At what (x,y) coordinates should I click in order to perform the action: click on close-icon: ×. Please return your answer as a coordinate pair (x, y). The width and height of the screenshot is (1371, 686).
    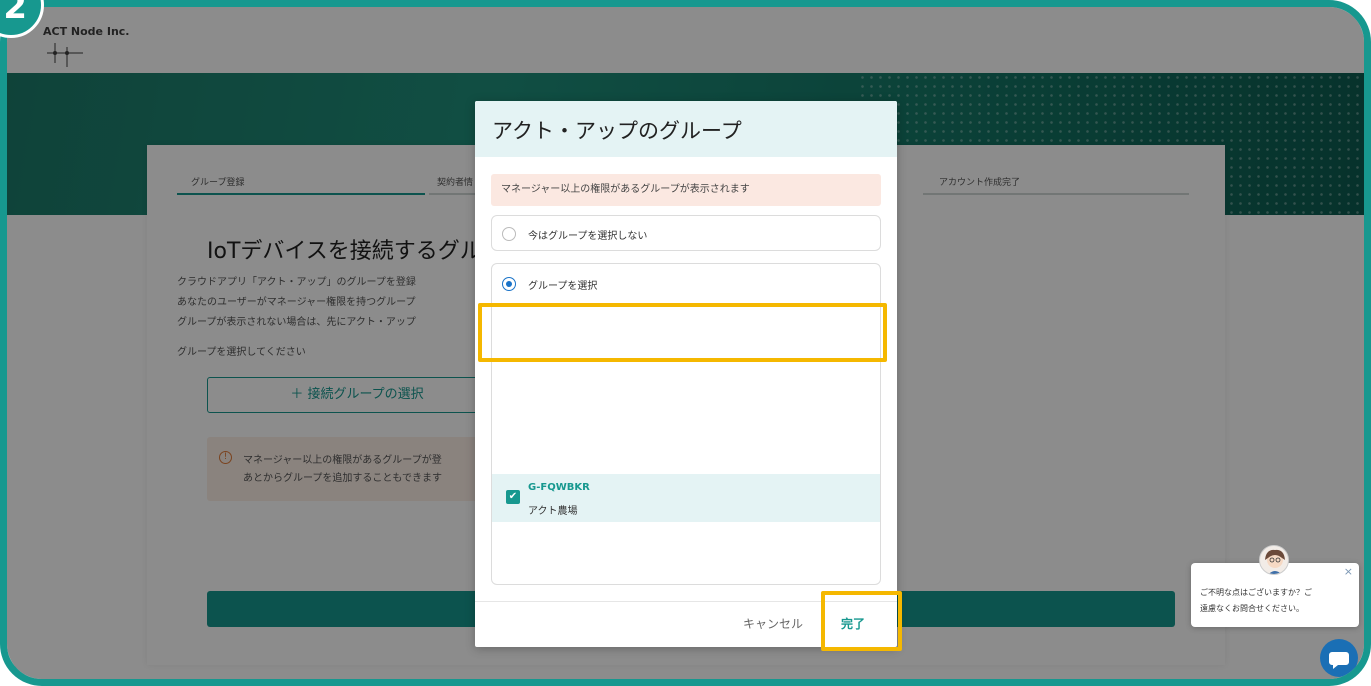
    Looking at the image, I should click on (1348, 571).